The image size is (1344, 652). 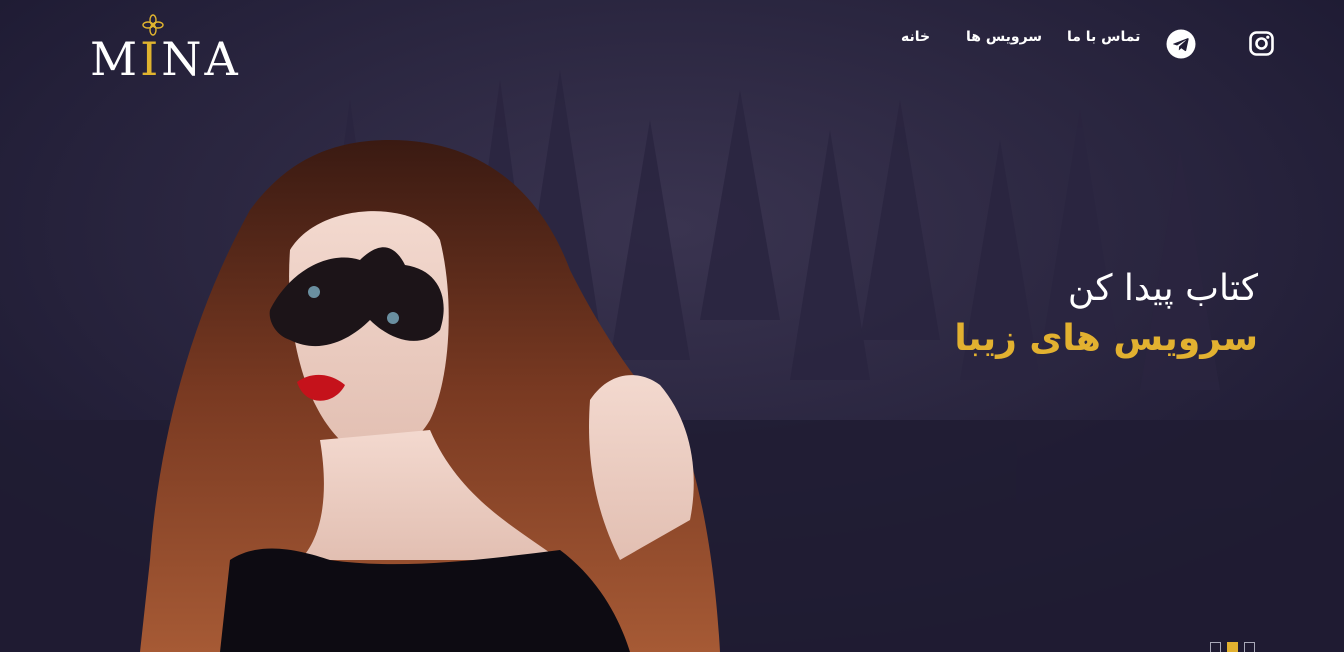 What do you see at coordinates (915, 39) in the screenshot?
I see `nav-home-link: خانه` at bounding box center [915, 39].